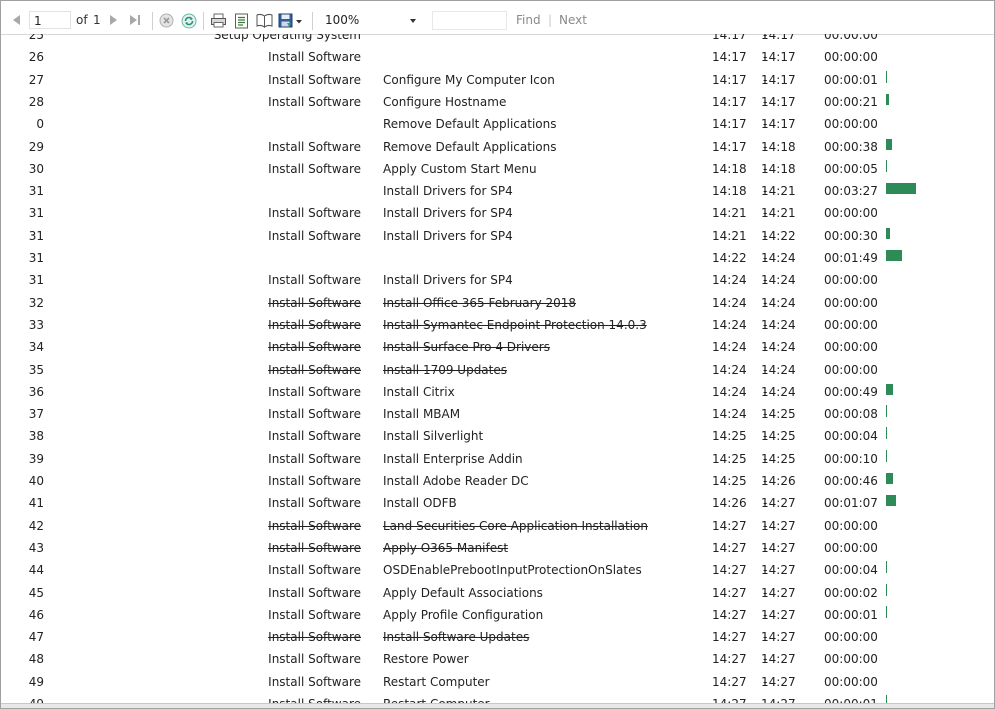 Image resolution: width=995 pixels, height=709 pixels. I want to click on step-number-cell: 30, so click(36, 168).